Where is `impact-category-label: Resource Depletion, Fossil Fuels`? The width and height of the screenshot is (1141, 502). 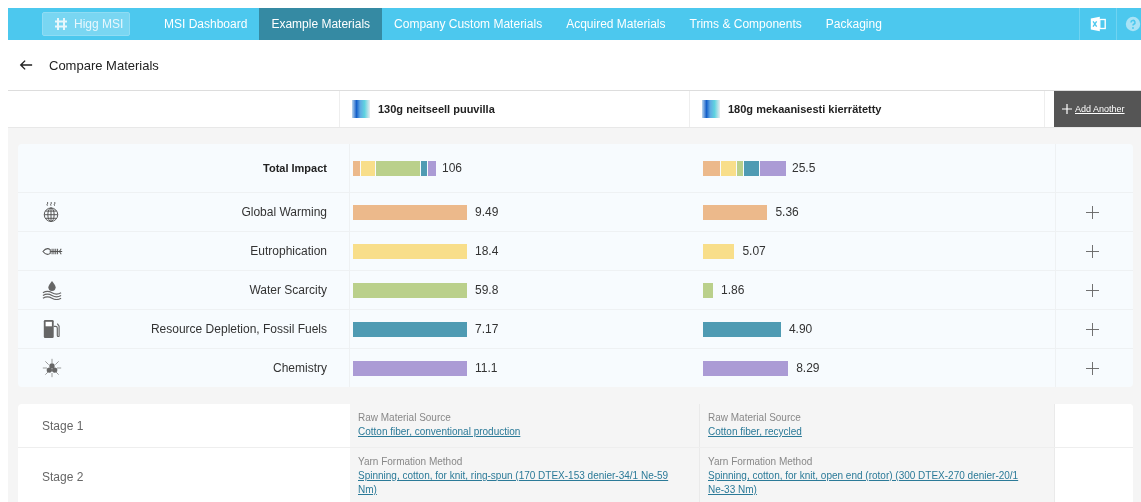
impact-category-label: Resource Depletion, Fossil Fuels is located at coordinates (238, 329).